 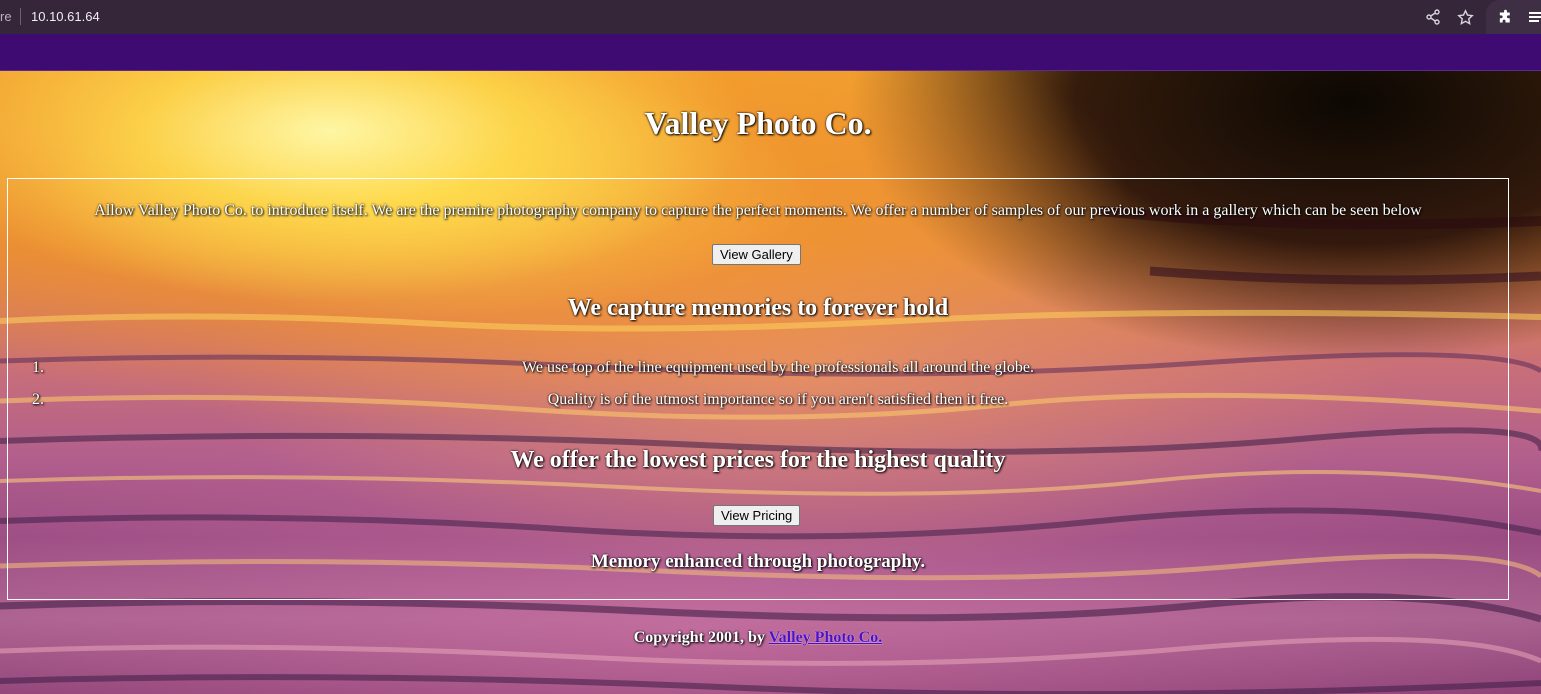 I want to click on memories-heading: We capture memories to forever hold, so click(x=758, y=308).